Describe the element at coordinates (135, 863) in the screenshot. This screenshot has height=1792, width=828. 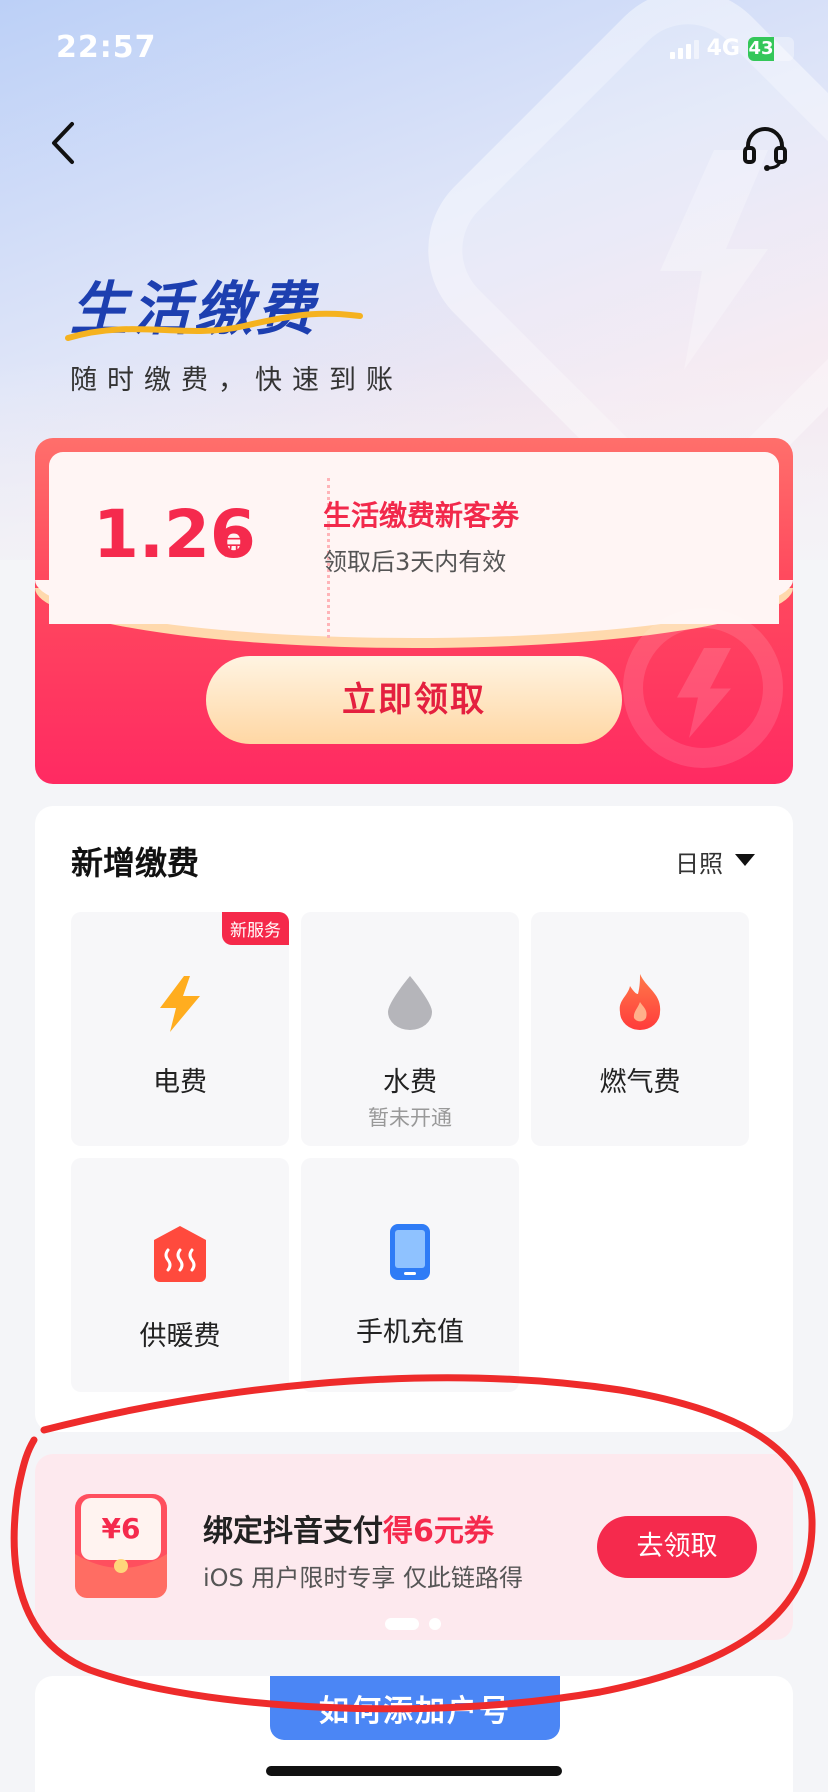
I see `add-payment-title: 新增缴费` at that location.